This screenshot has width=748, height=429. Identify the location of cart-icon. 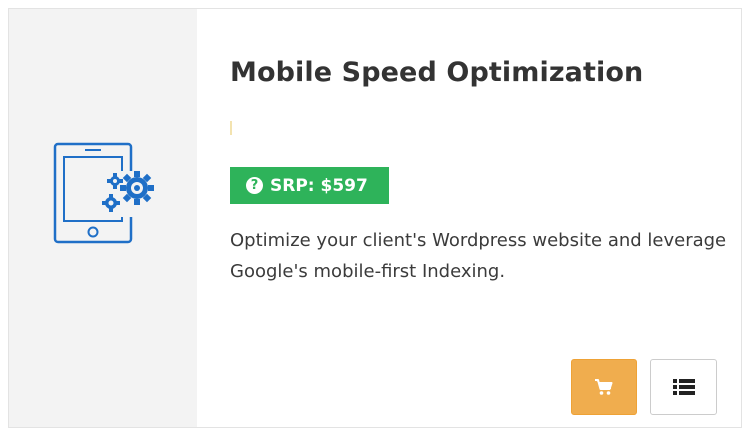
(604, 387).